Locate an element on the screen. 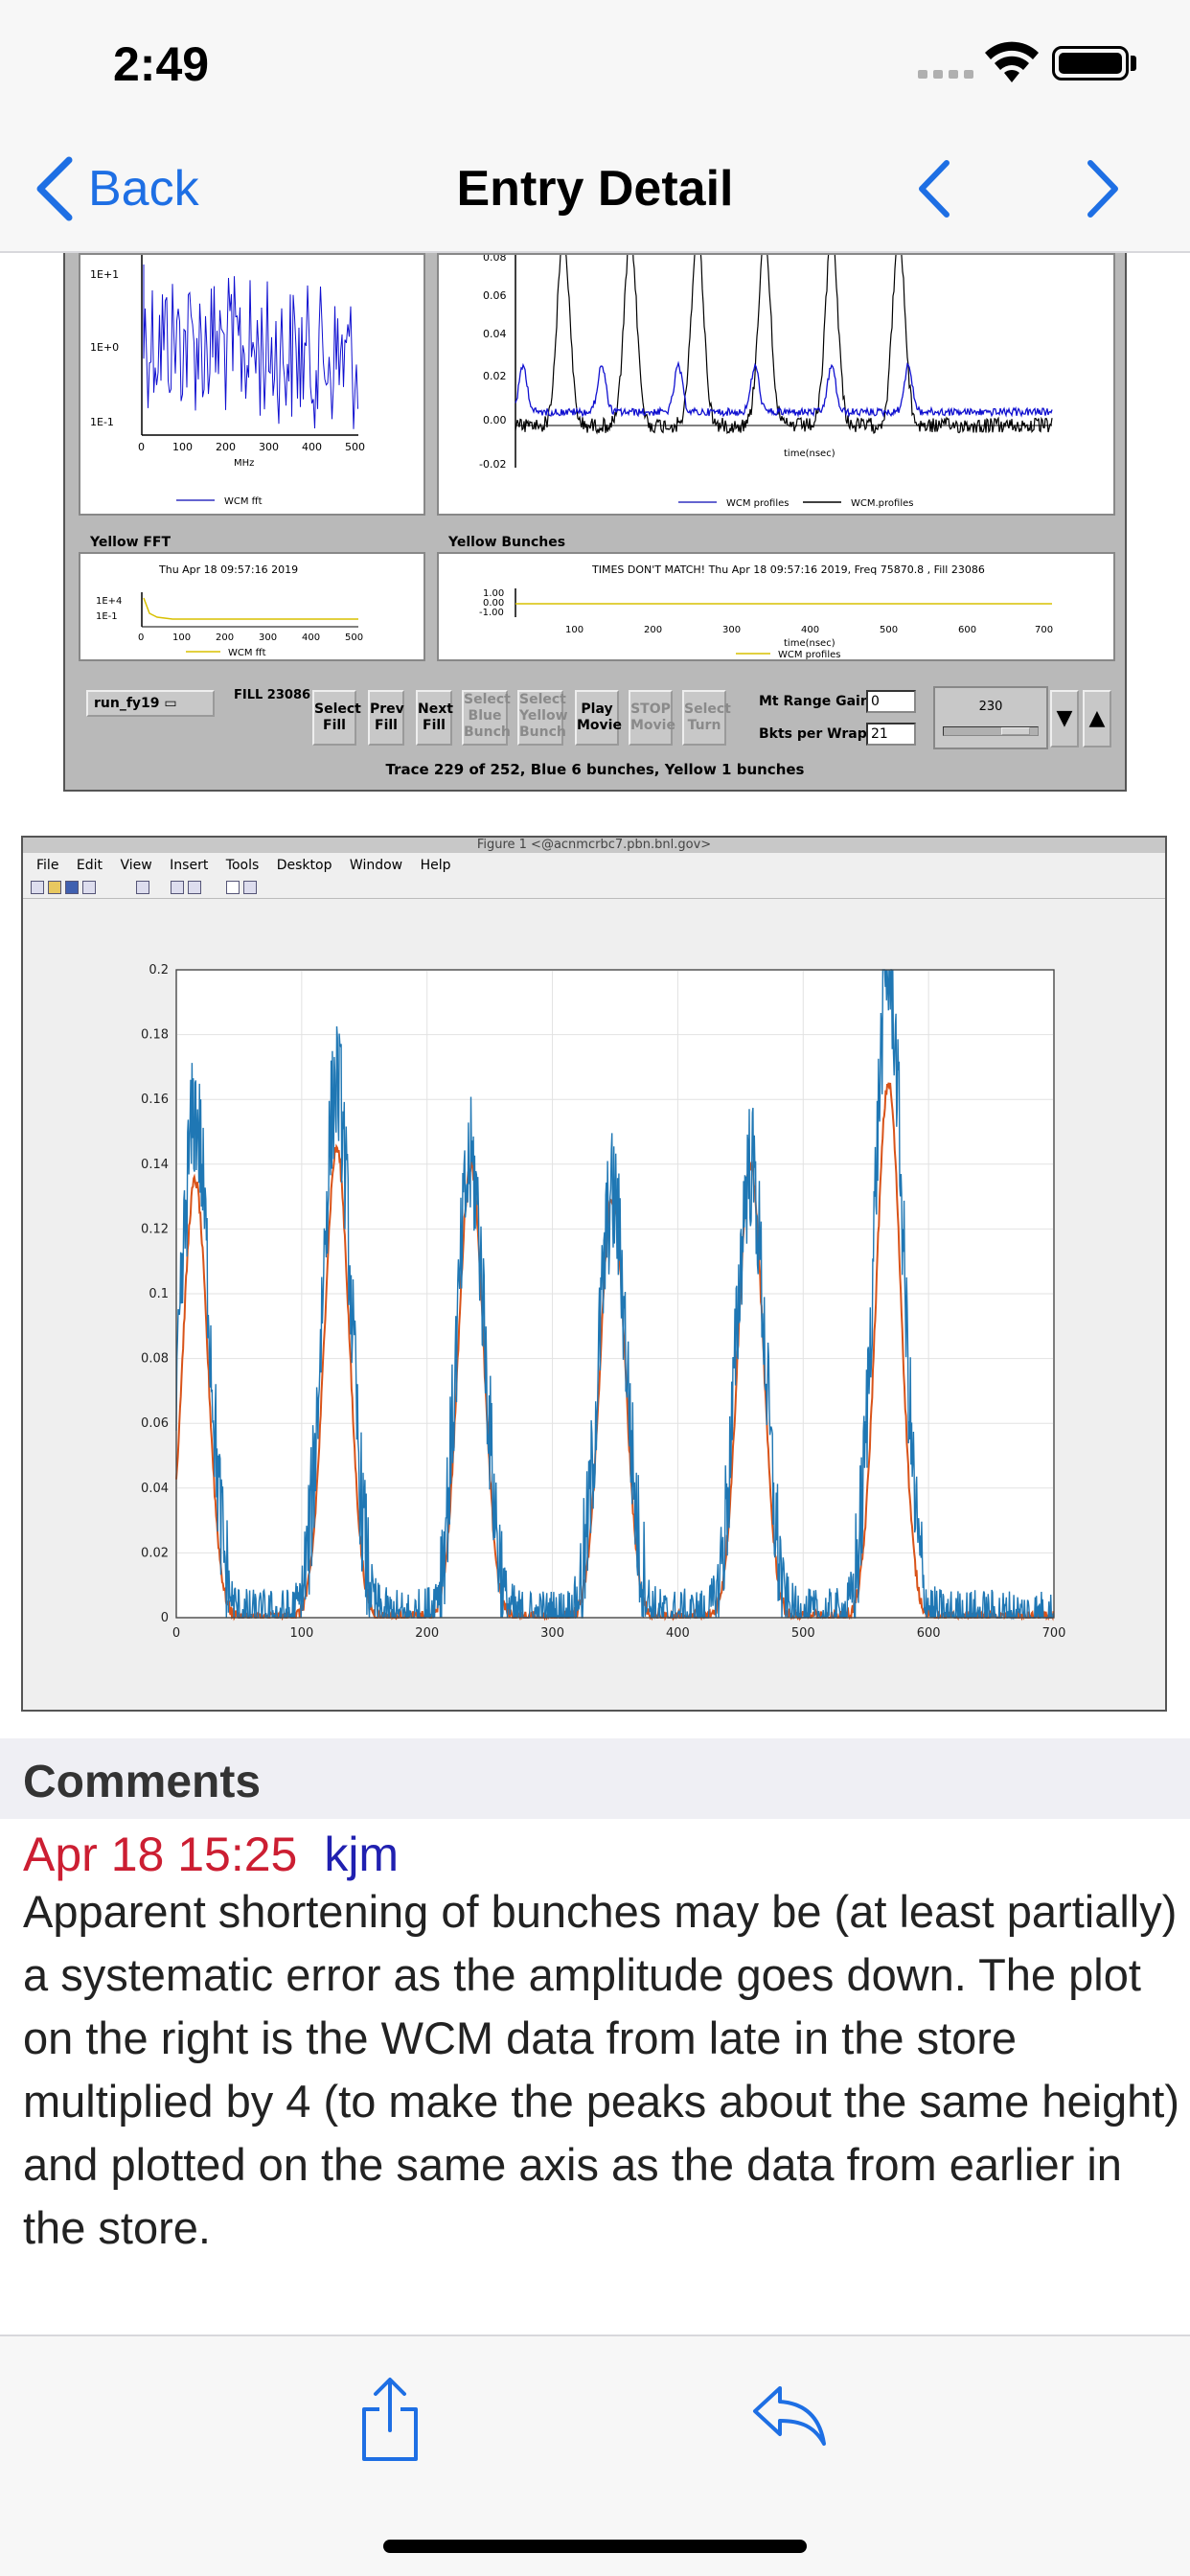 The height and width of the screenshot is (2576, 1190). menu-view: View is located at coordinates (136, 865).